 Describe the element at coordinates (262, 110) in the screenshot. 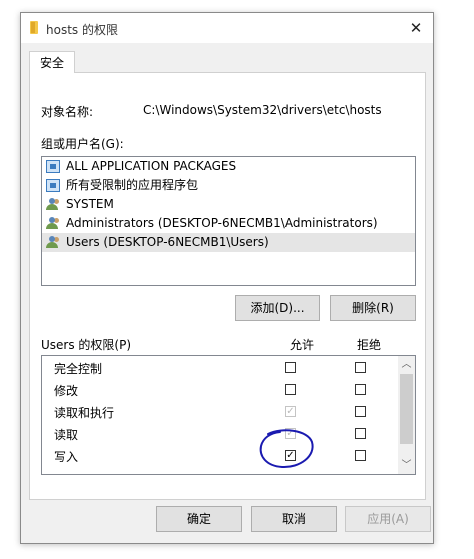

I see `object-name-value: C:\Windows\System32\drivers\etc\hosts` at that location.